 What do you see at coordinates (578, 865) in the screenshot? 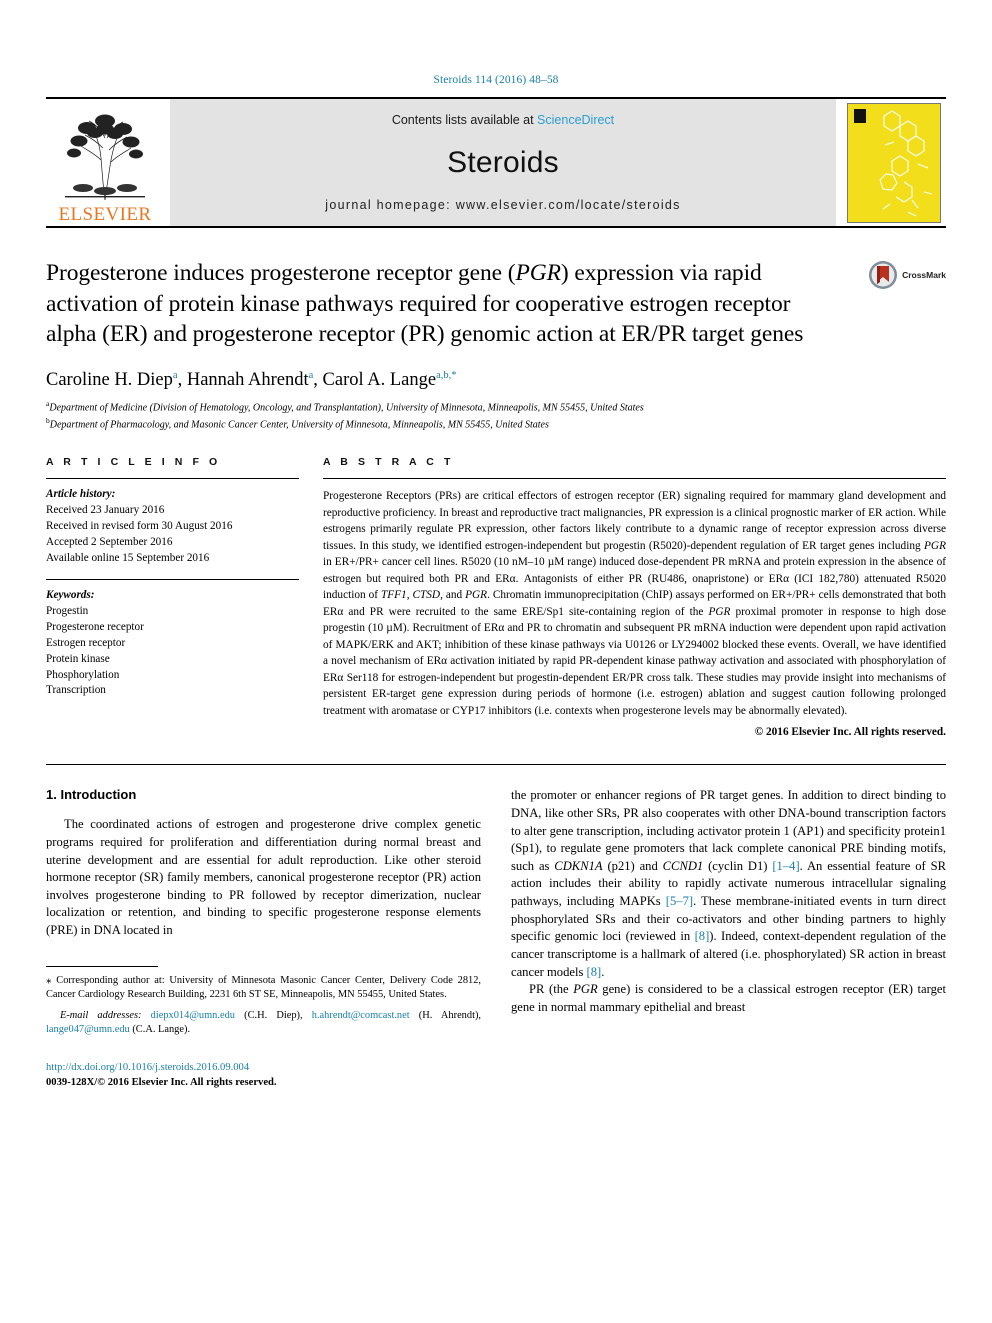
I see `right-gene-1: CDKN1A` at bounding box center [578, 865].